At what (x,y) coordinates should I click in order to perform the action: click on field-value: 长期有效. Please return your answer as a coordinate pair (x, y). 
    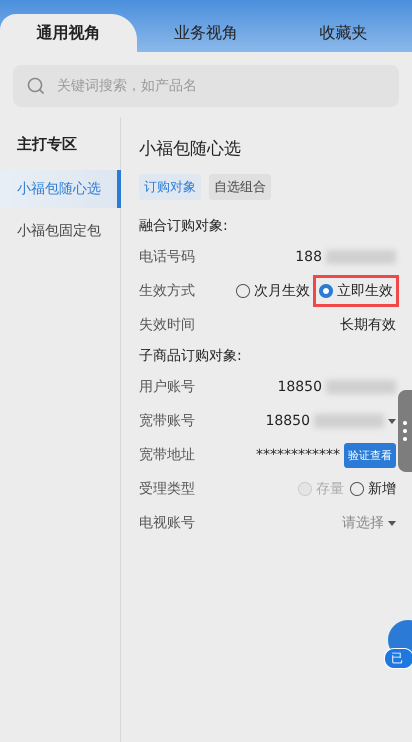
    Looking at the image, I should click on (368, 325).